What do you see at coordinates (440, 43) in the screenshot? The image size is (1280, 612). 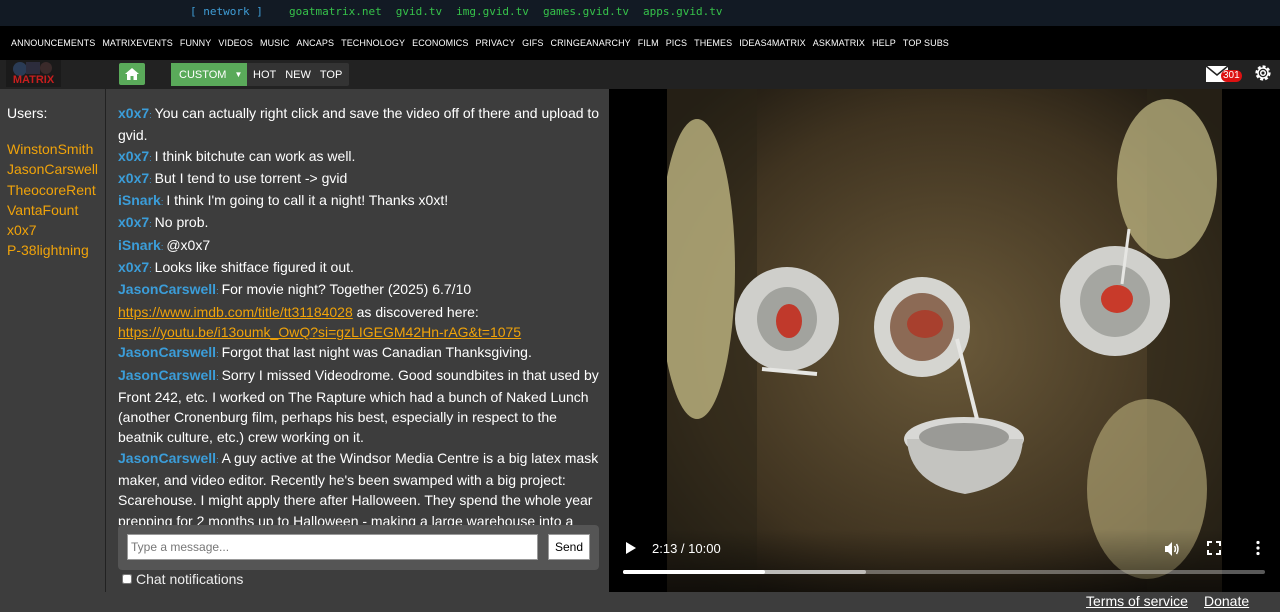 I see `subverse-nav-item: ECONOMICS` at bounding box center [440, 43].